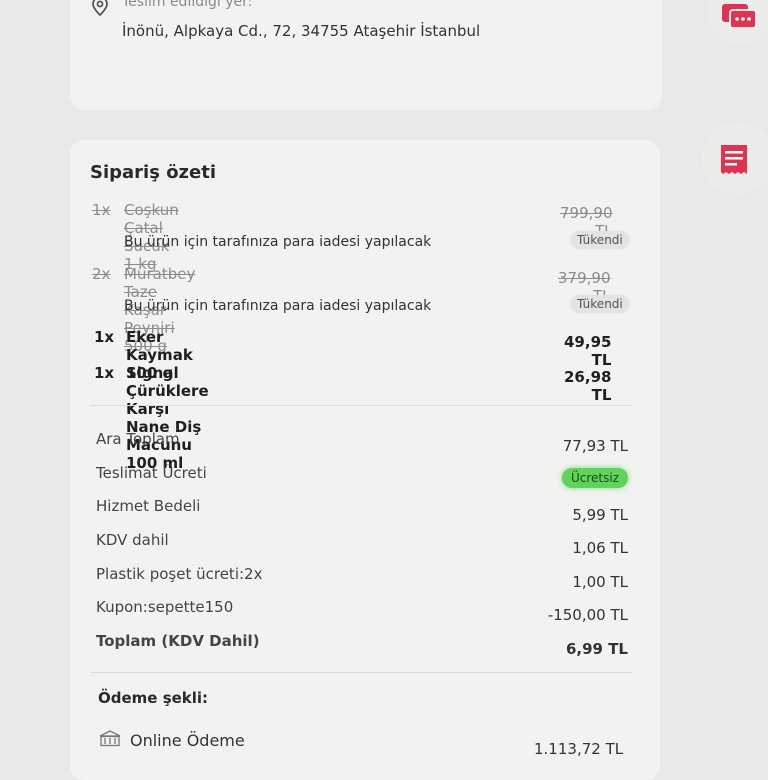 This screenshot has width=768, height=780. I want to click on subtotal-value: 77,93 TL, so click(595, 446).